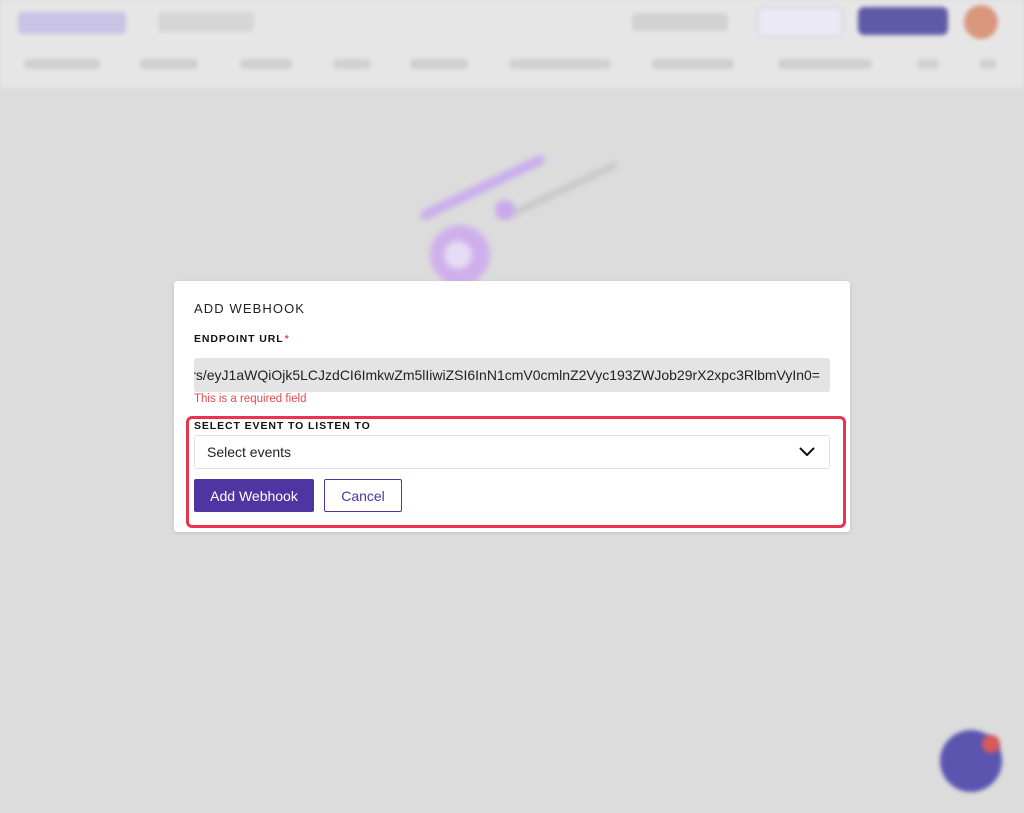  I want to click on header-link, so click(680, 22).